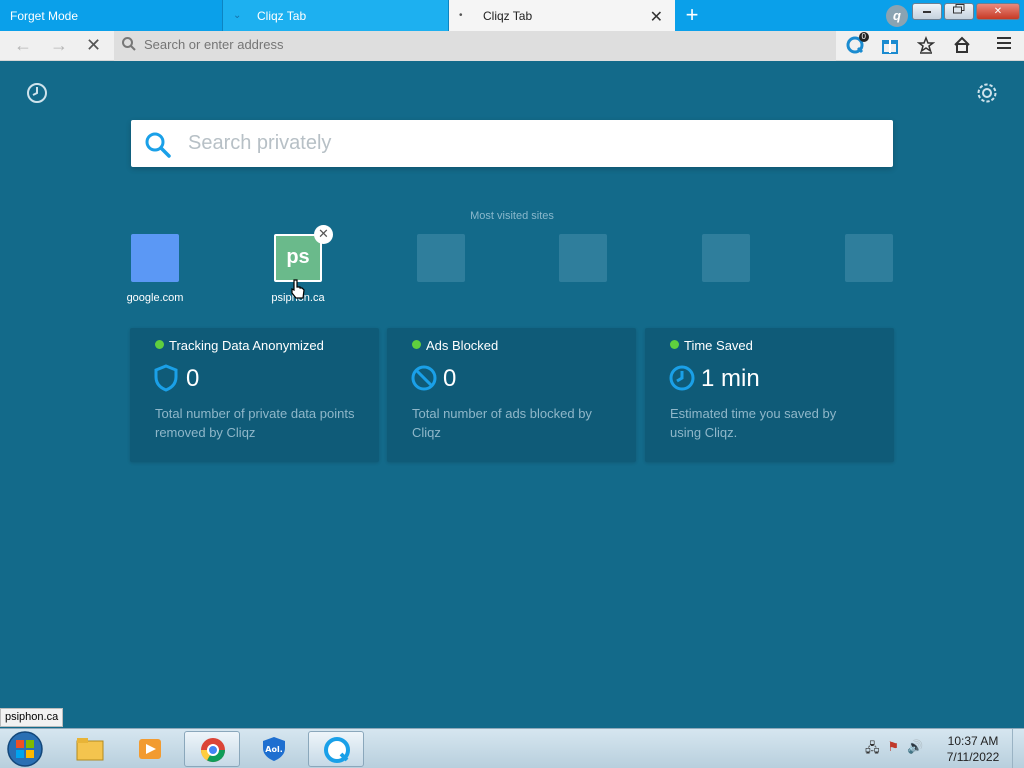  I want to click on taskbar-aol-shield: Aol., so click(274, 749).